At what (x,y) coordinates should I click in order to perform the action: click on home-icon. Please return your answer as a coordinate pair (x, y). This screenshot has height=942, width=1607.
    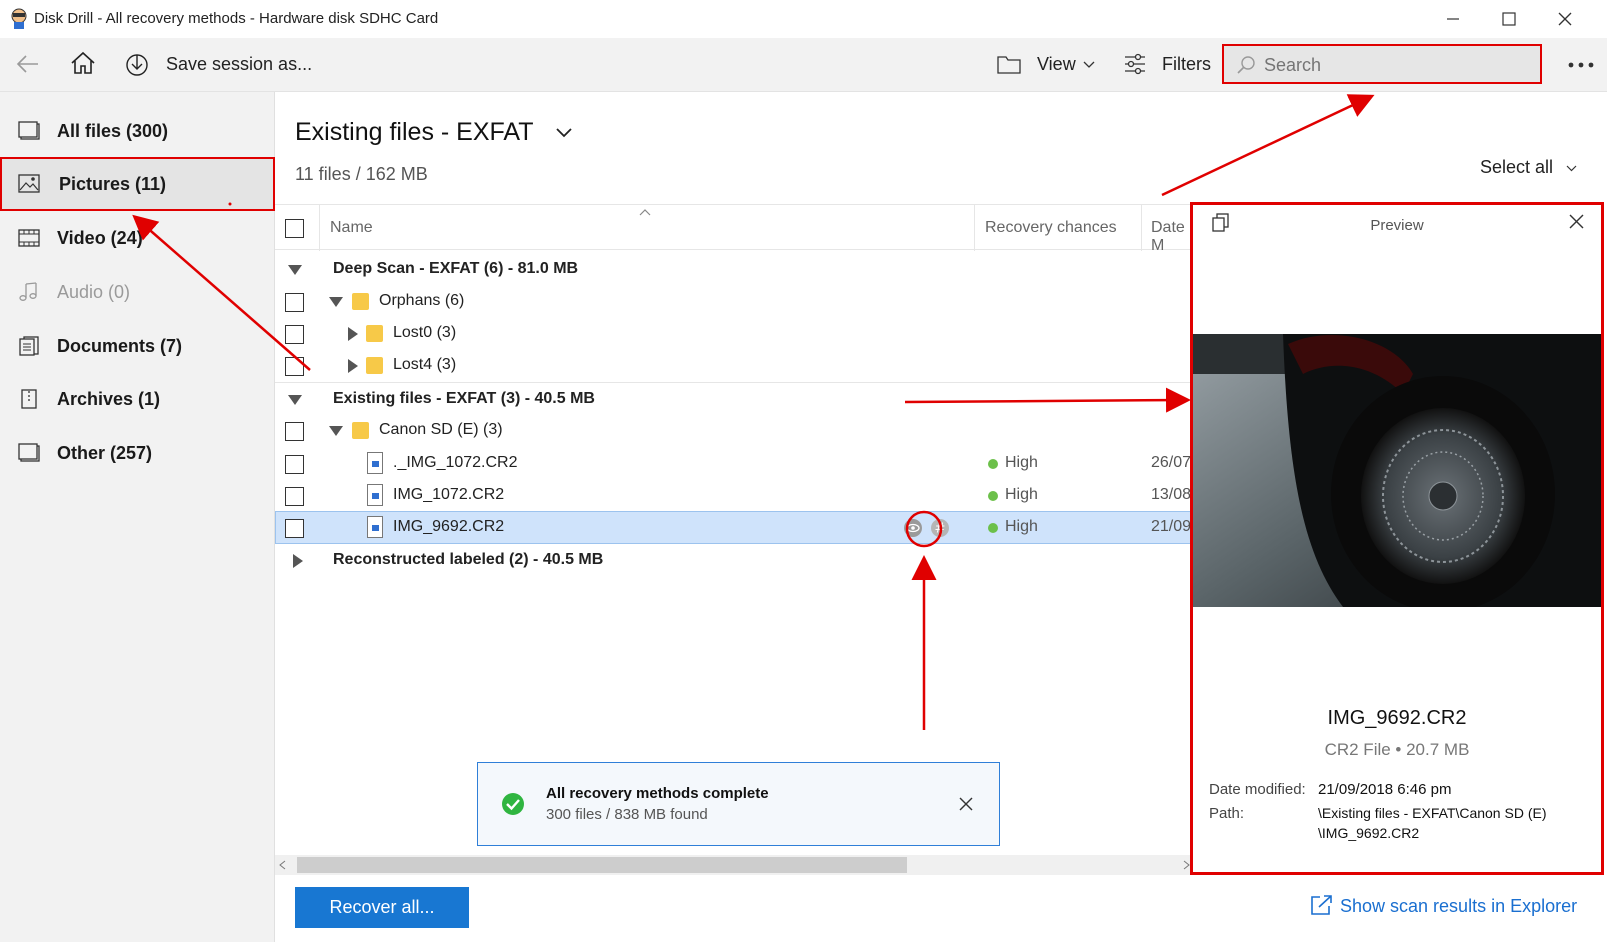
    Looking at the image, I should click on (83, 63).